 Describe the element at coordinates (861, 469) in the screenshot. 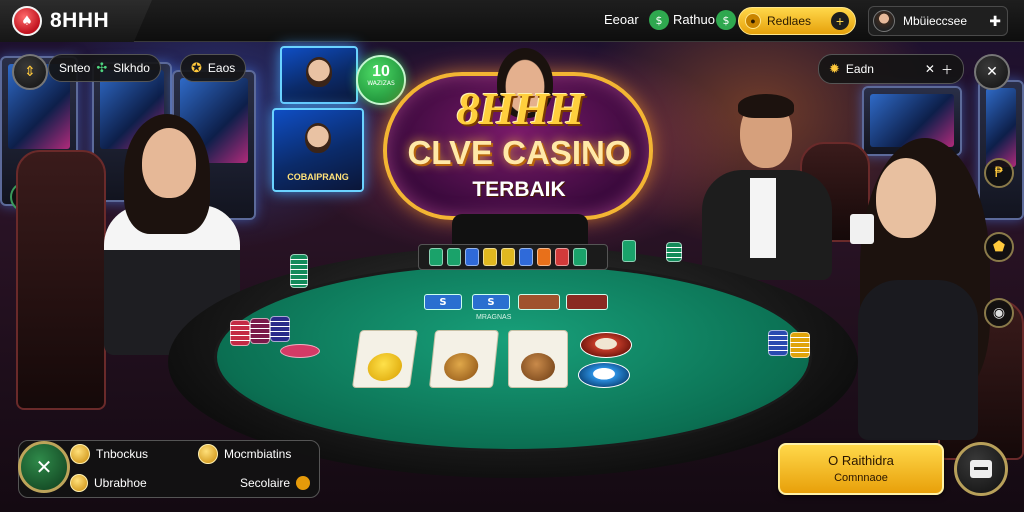

I see `play-now-button: O Raithidra Comnnaoe` at that location.